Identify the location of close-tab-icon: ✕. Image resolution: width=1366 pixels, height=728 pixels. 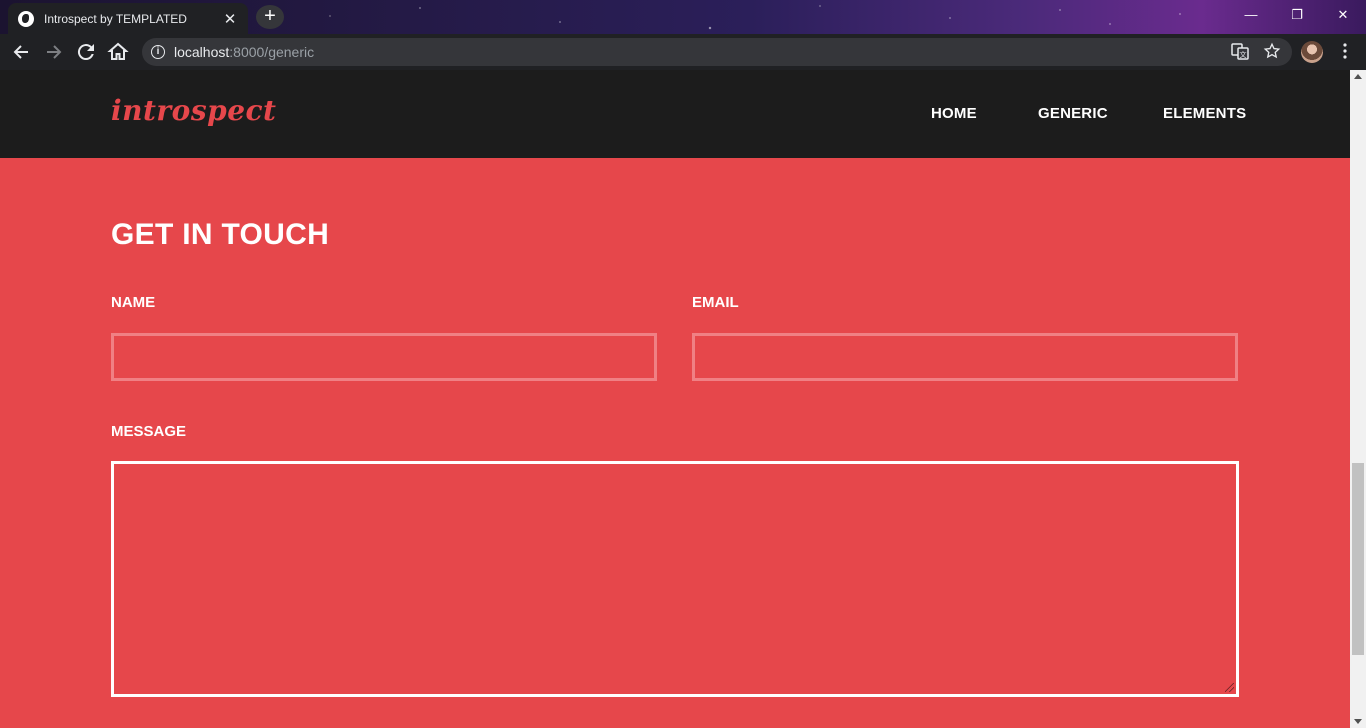
(230, 19).